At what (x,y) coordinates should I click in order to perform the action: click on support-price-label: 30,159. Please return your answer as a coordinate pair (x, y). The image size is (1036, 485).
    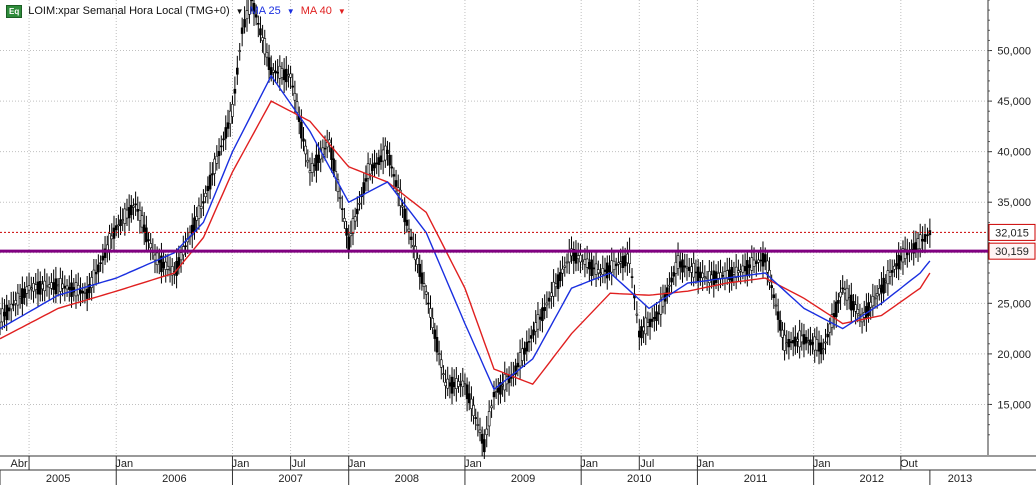
    Looking at the image, I should click on (1012, 252).